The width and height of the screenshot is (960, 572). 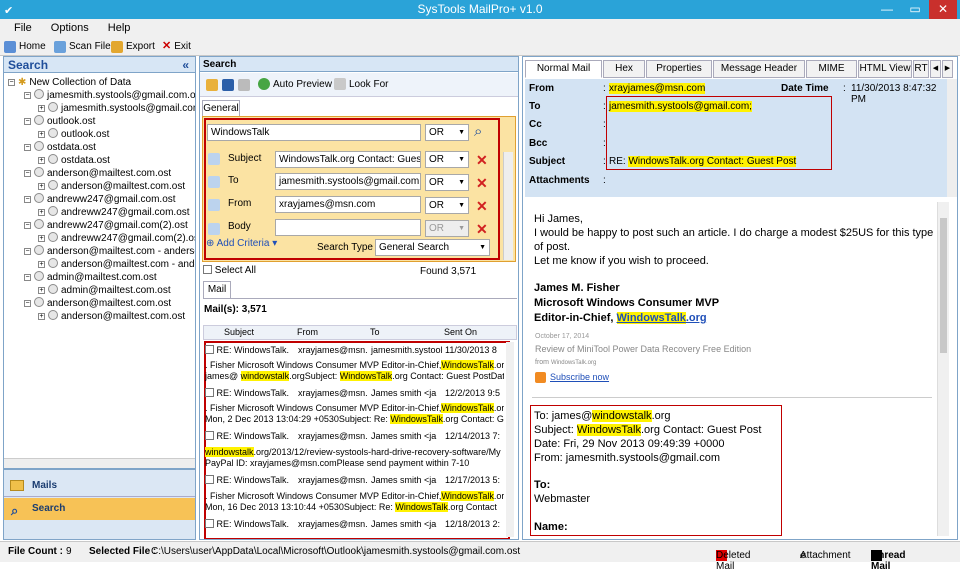 I want to click on horizontal-scrollbar, so click(x=99, y=463).